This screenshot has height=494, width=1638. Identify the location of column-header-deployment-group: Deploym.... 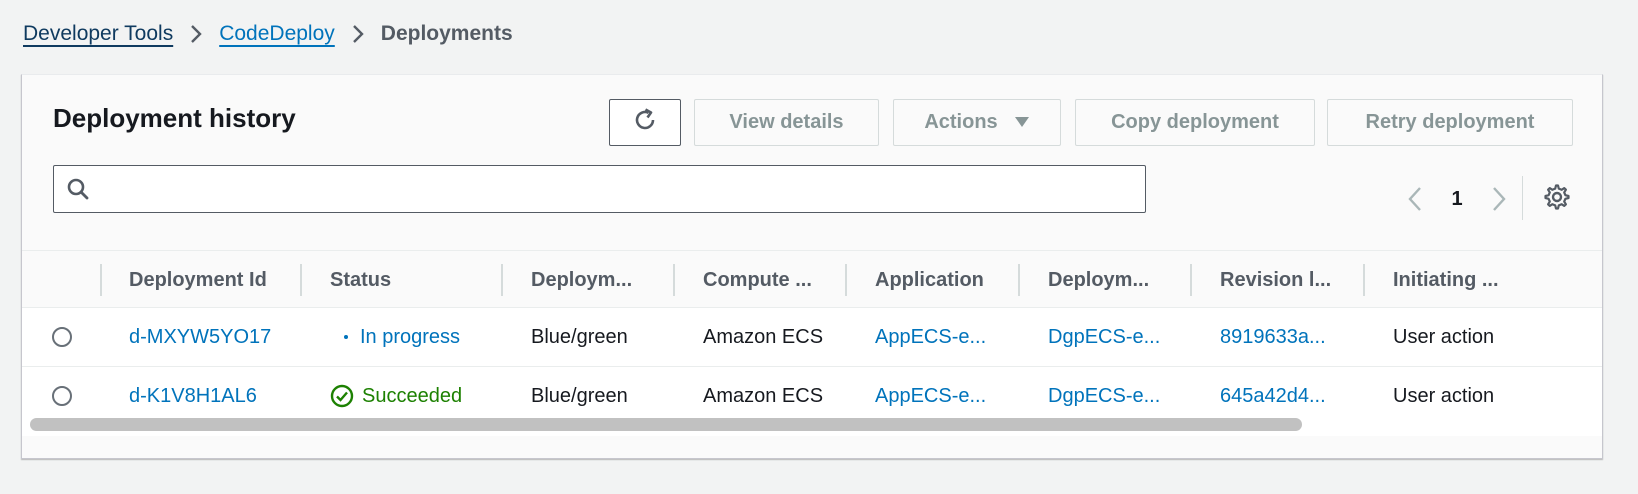
(1098, 280).